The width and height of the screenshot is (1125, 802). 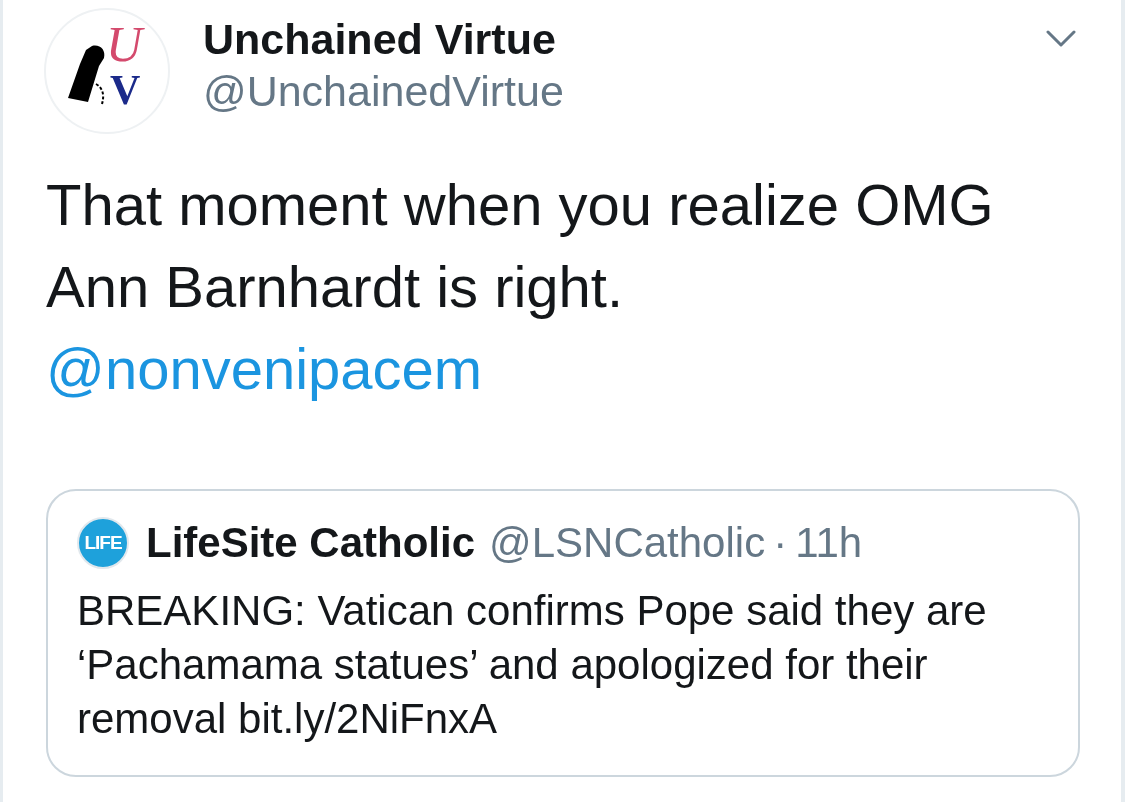 I want to click on author-handle: @UnchainedVirtue, so click(x=383, y=91).